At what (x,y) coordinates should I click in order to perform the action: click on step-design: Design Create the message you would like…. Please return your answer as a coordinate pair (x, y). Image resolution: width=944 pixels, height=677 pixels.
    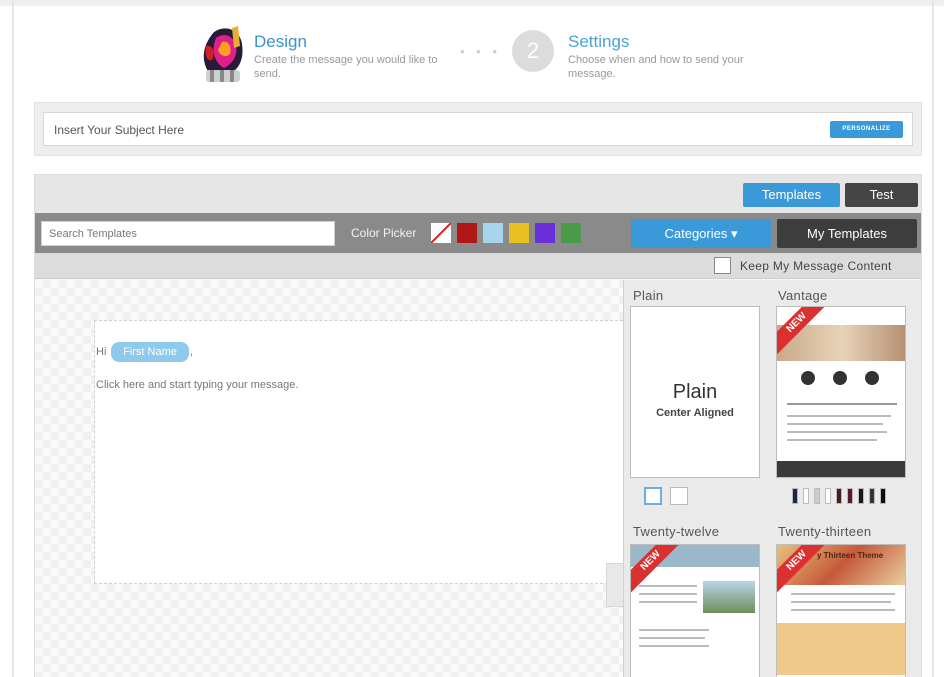
    Looking at the image, I should click on (354, 56).